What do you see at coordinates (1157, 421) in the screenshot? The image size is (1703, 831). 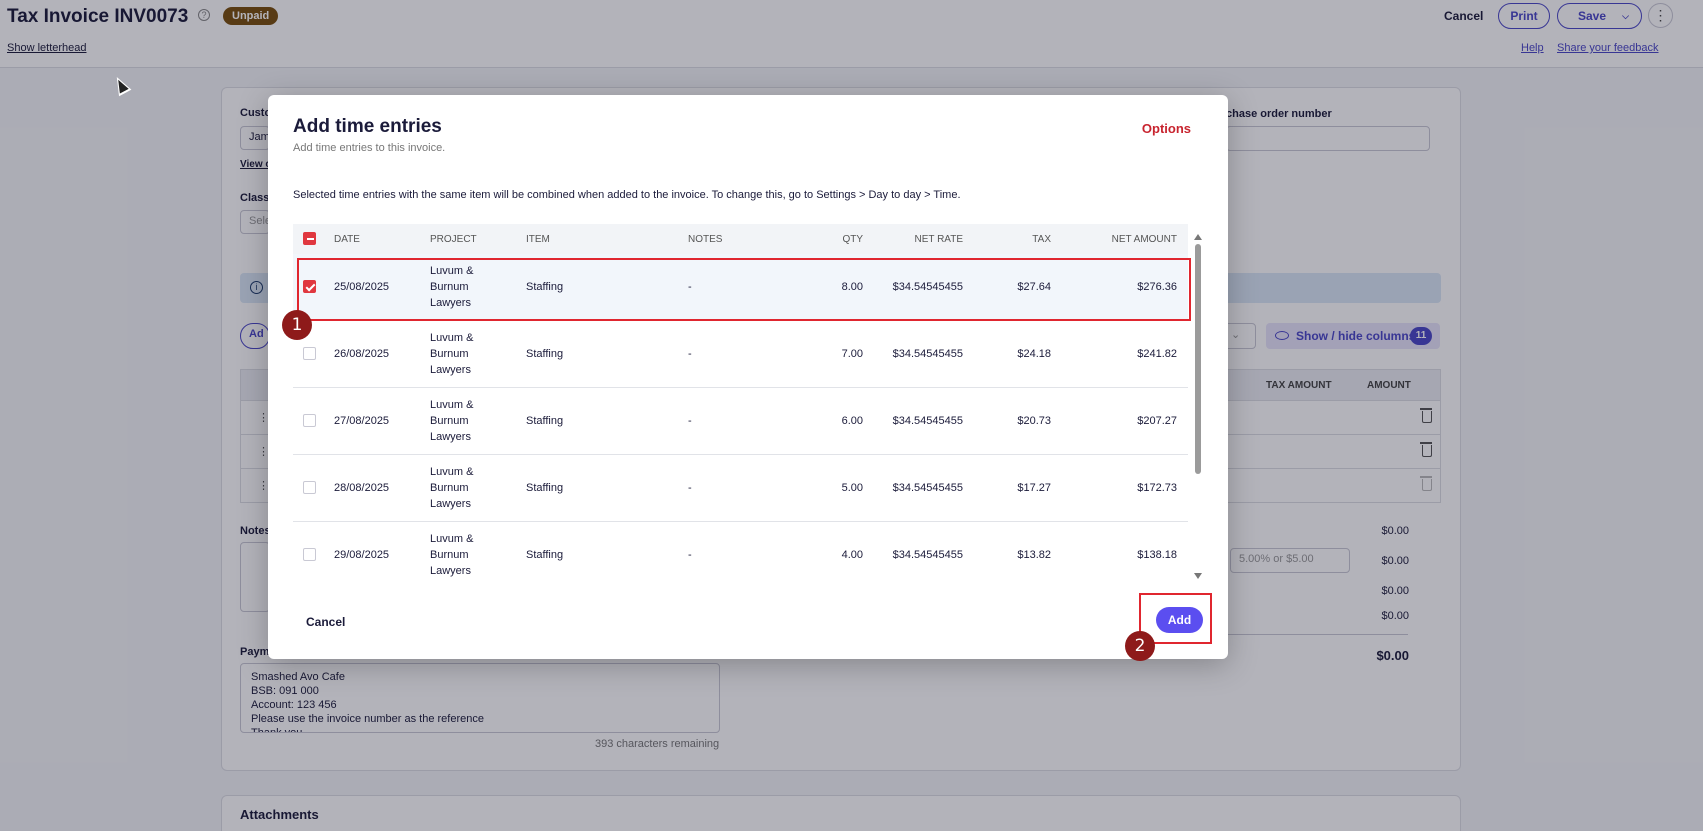 I see `row-amount: $207.27` at bounding box center [1157, 421].